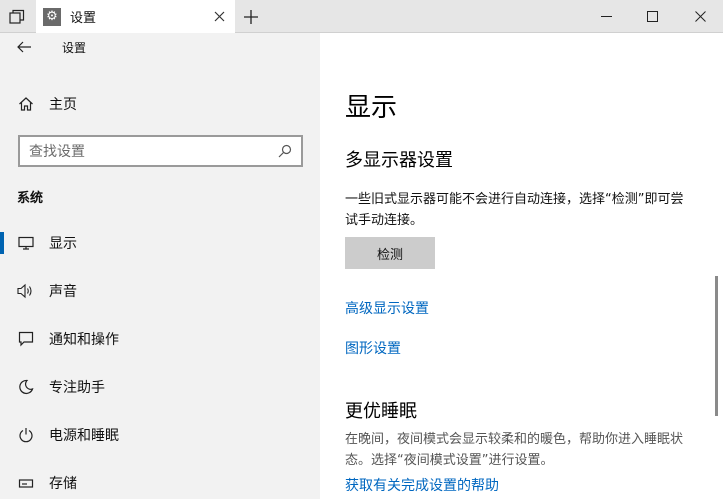 The height and width of the screenshot is (499, 723). Describe the element at coordinates (160, 151) in the screenshot. I see `search-input: 查找设置` at that location.